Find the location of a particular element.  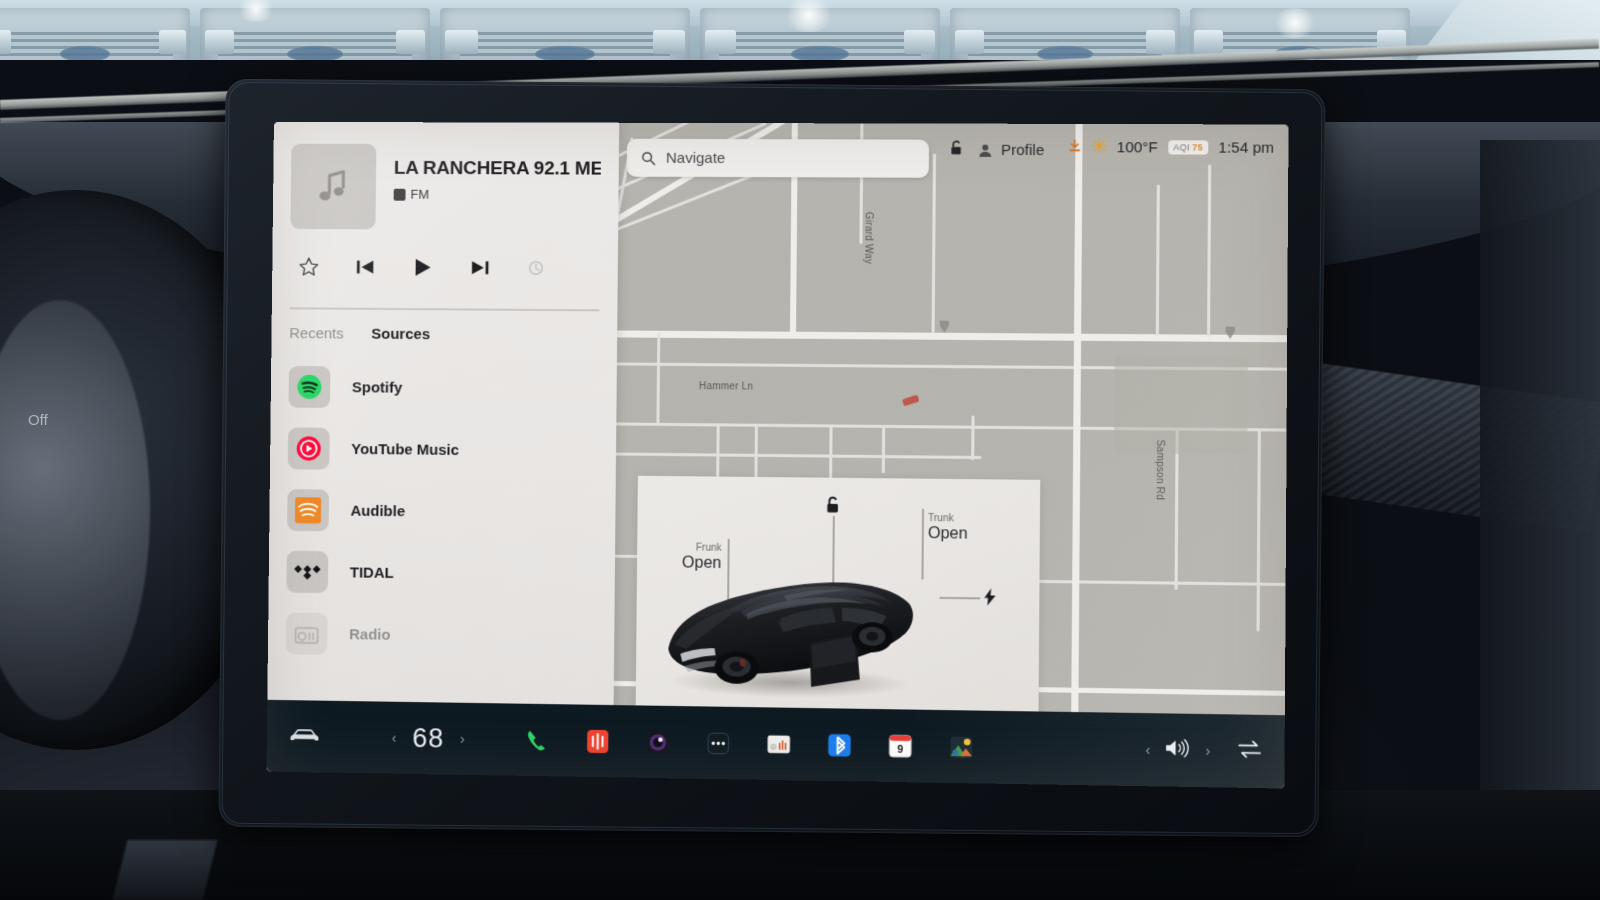

status-indicators: 100°F AQI 75 1:54 pm is located at coordinates (1171, 147).